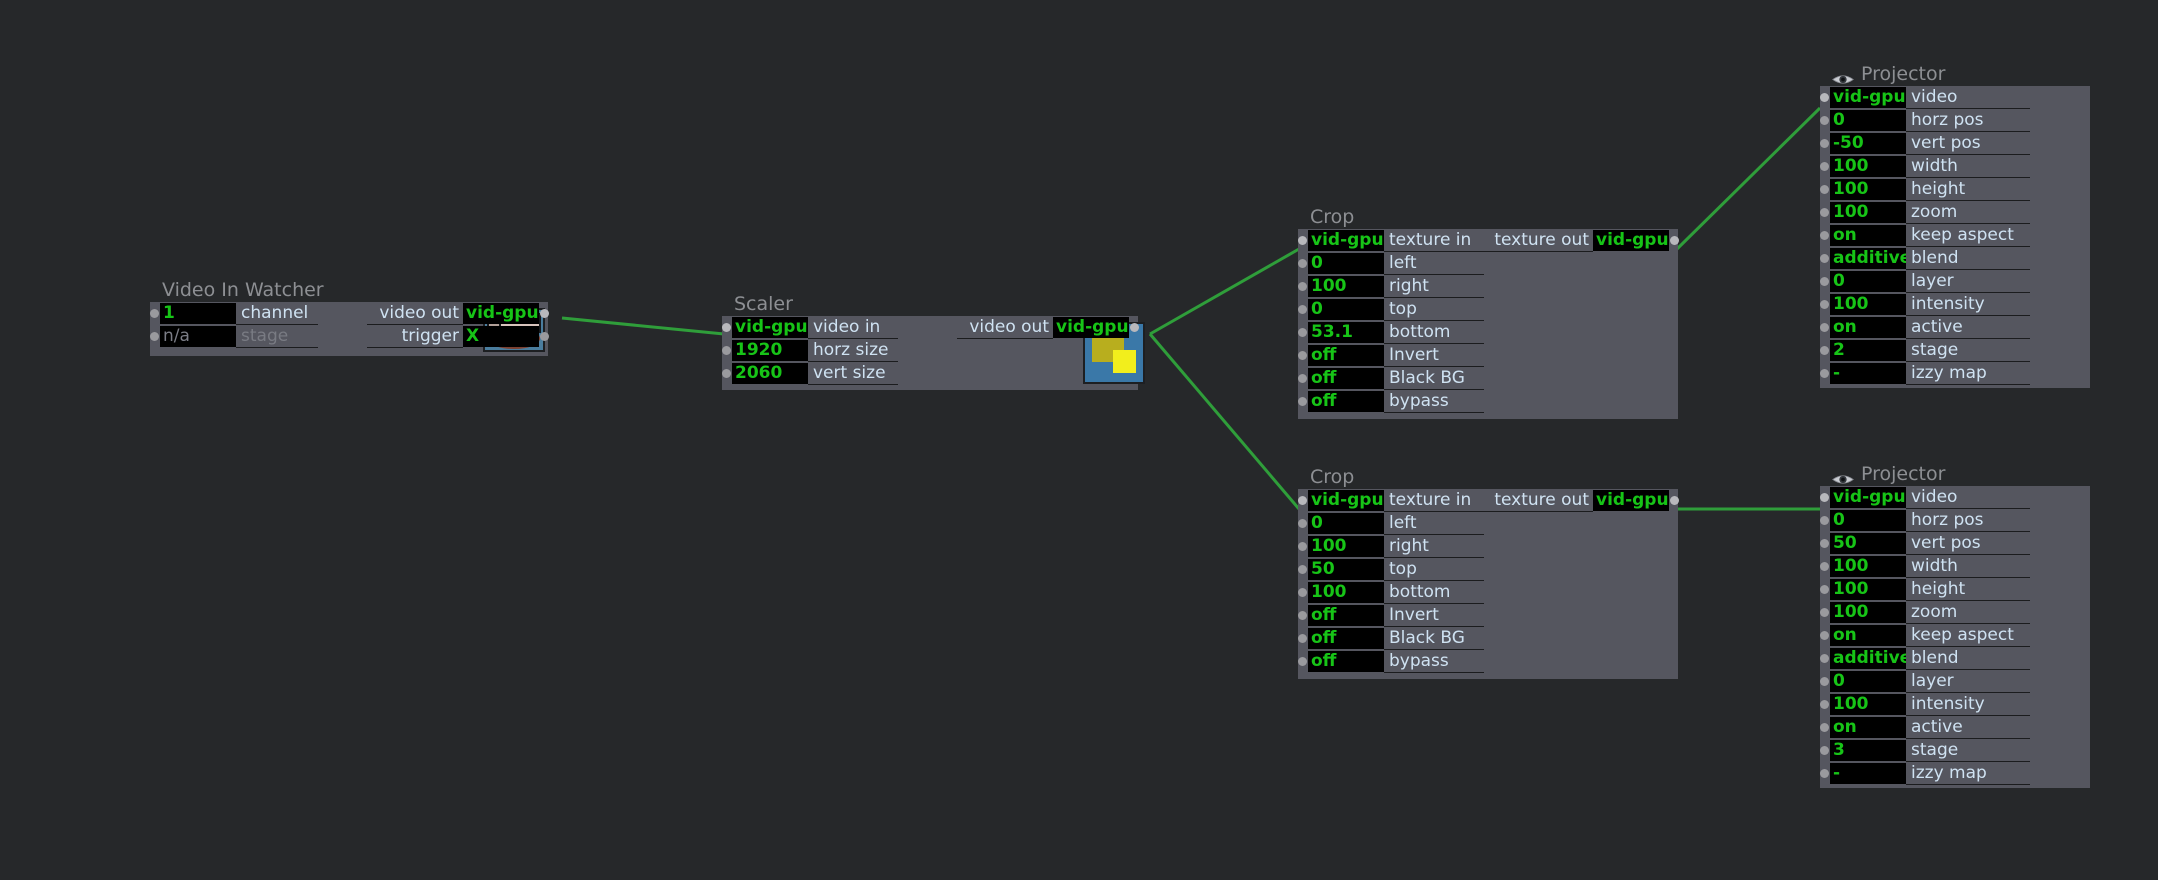  What do you see at coordinates (1302, 378) in the screenshot?
I see `socket-black-bg-icon` at bounding box center [1302, 378].